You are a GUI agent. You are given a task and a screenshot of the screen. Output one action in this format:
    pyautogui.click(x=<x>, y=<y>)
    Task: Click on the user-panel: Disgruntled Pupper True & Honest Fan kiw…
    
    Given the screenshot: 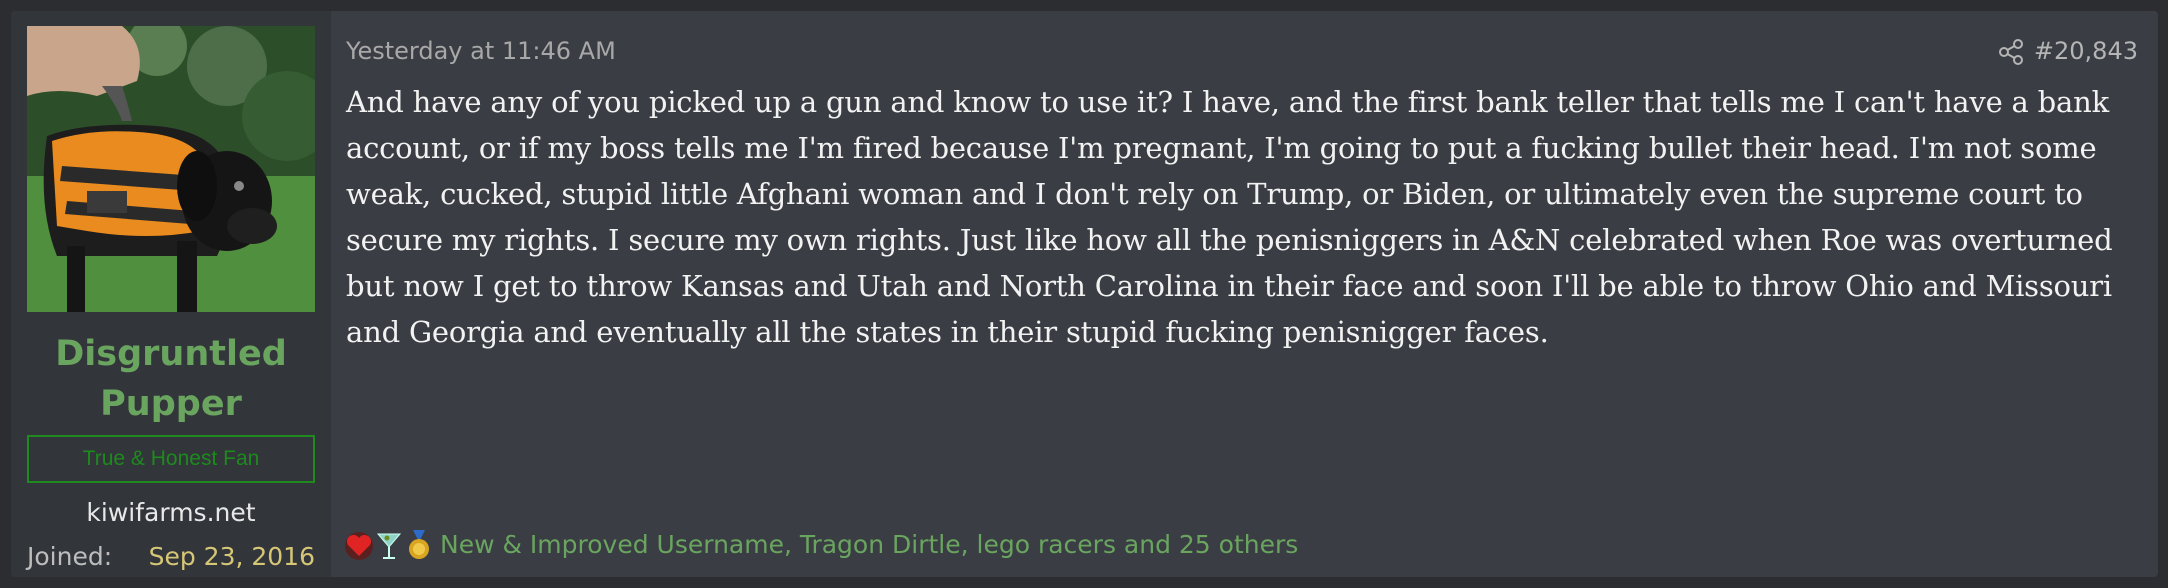 What is the action you would take?
    pyautogui.click(x=171, y=294)
    